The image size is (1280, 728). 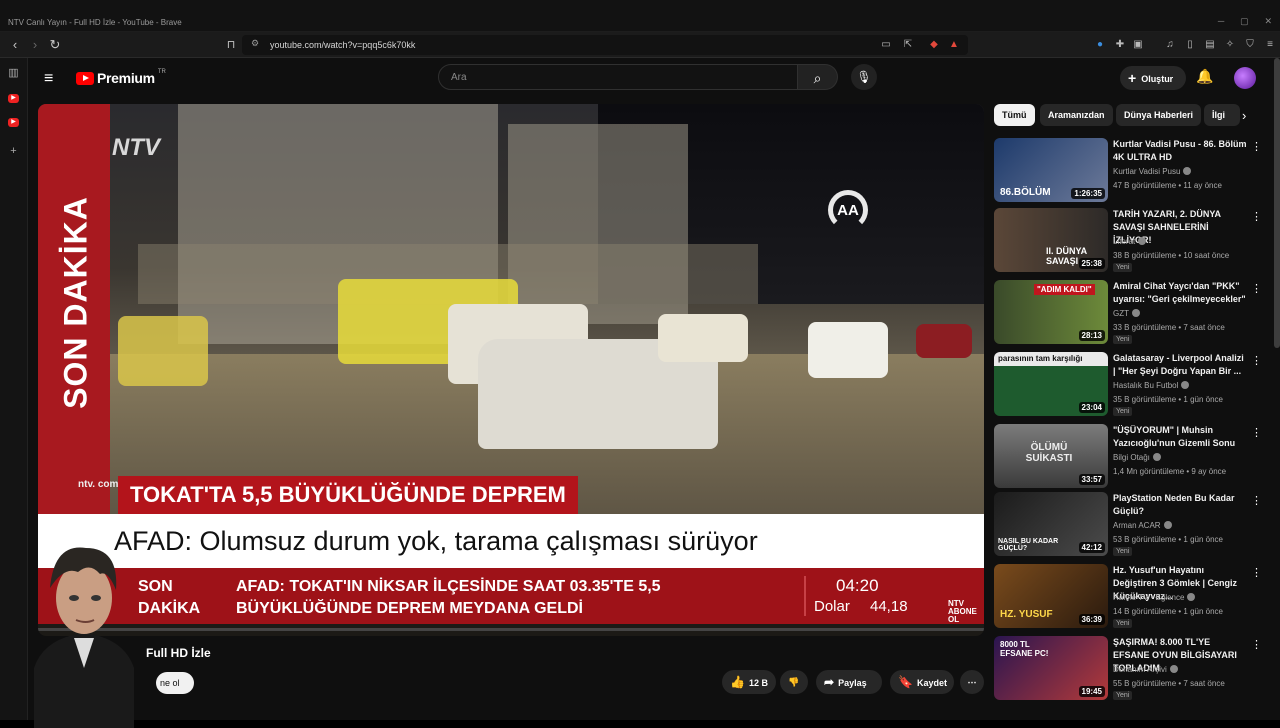 What do you see at coordinates (886, 45) in the screenshot?
I see `cast-icon: ▭` at bounding box center [886, 45].